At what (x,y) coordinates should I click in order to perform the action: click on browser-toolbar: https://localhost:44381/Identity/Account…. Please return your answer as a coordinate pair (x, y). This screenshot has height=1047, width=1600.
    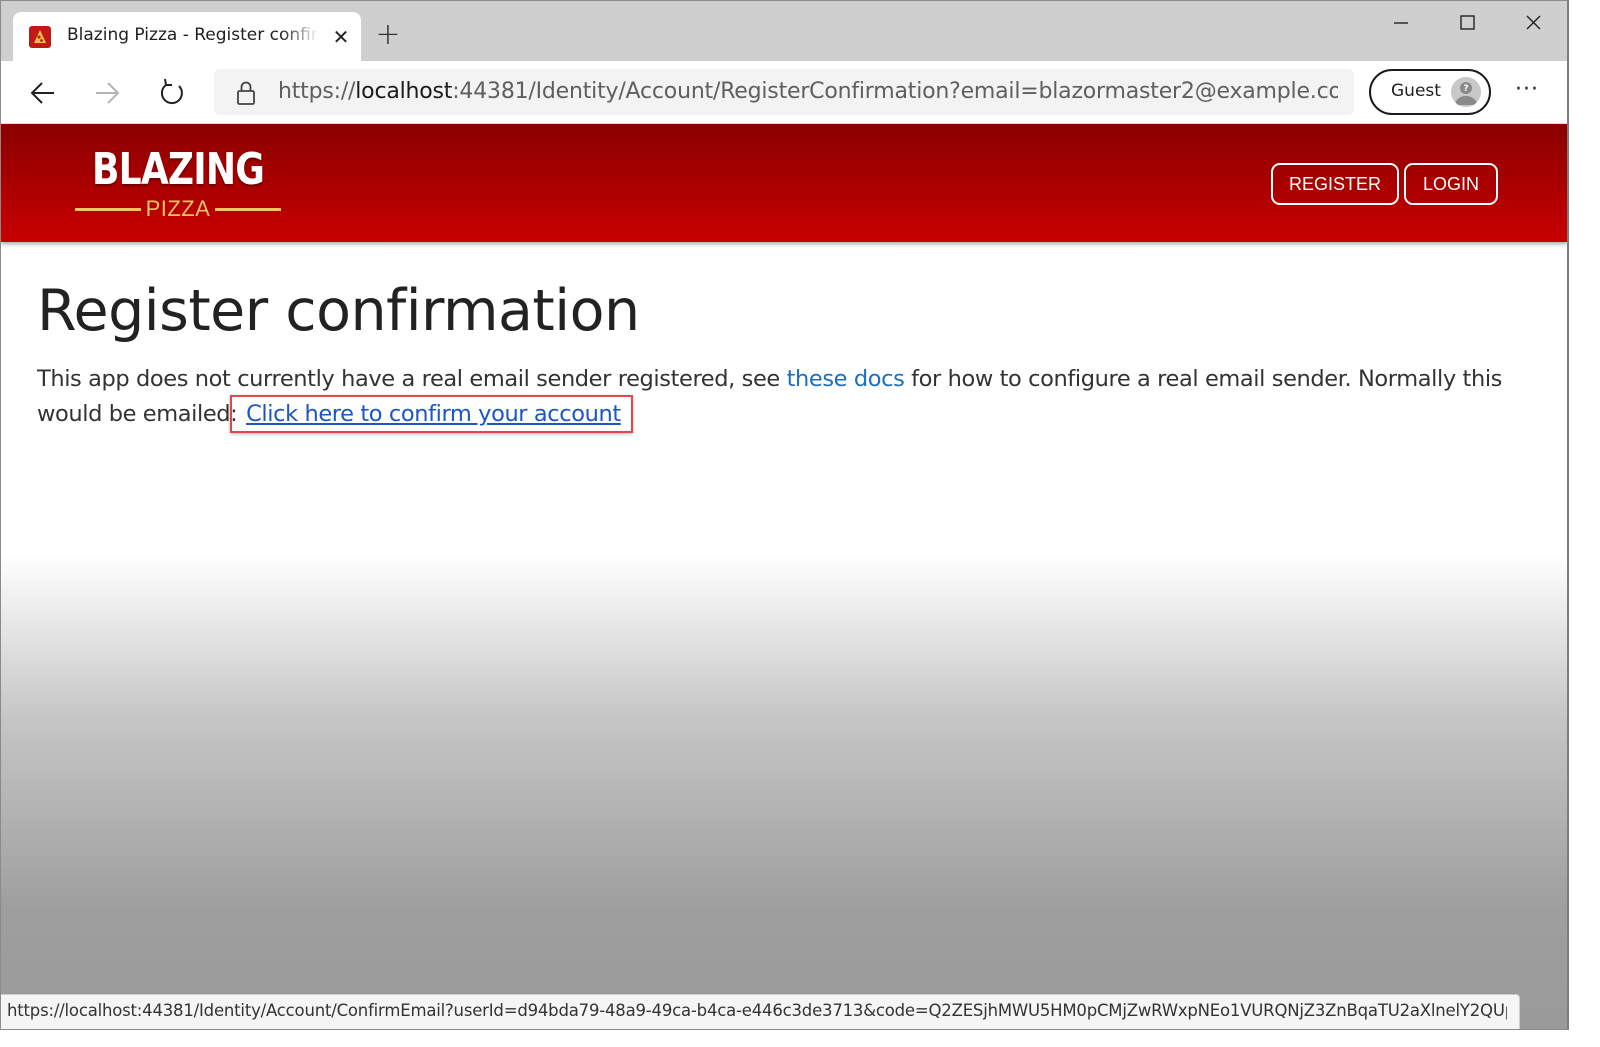
    Looking at the image, I should click on (784, 92).